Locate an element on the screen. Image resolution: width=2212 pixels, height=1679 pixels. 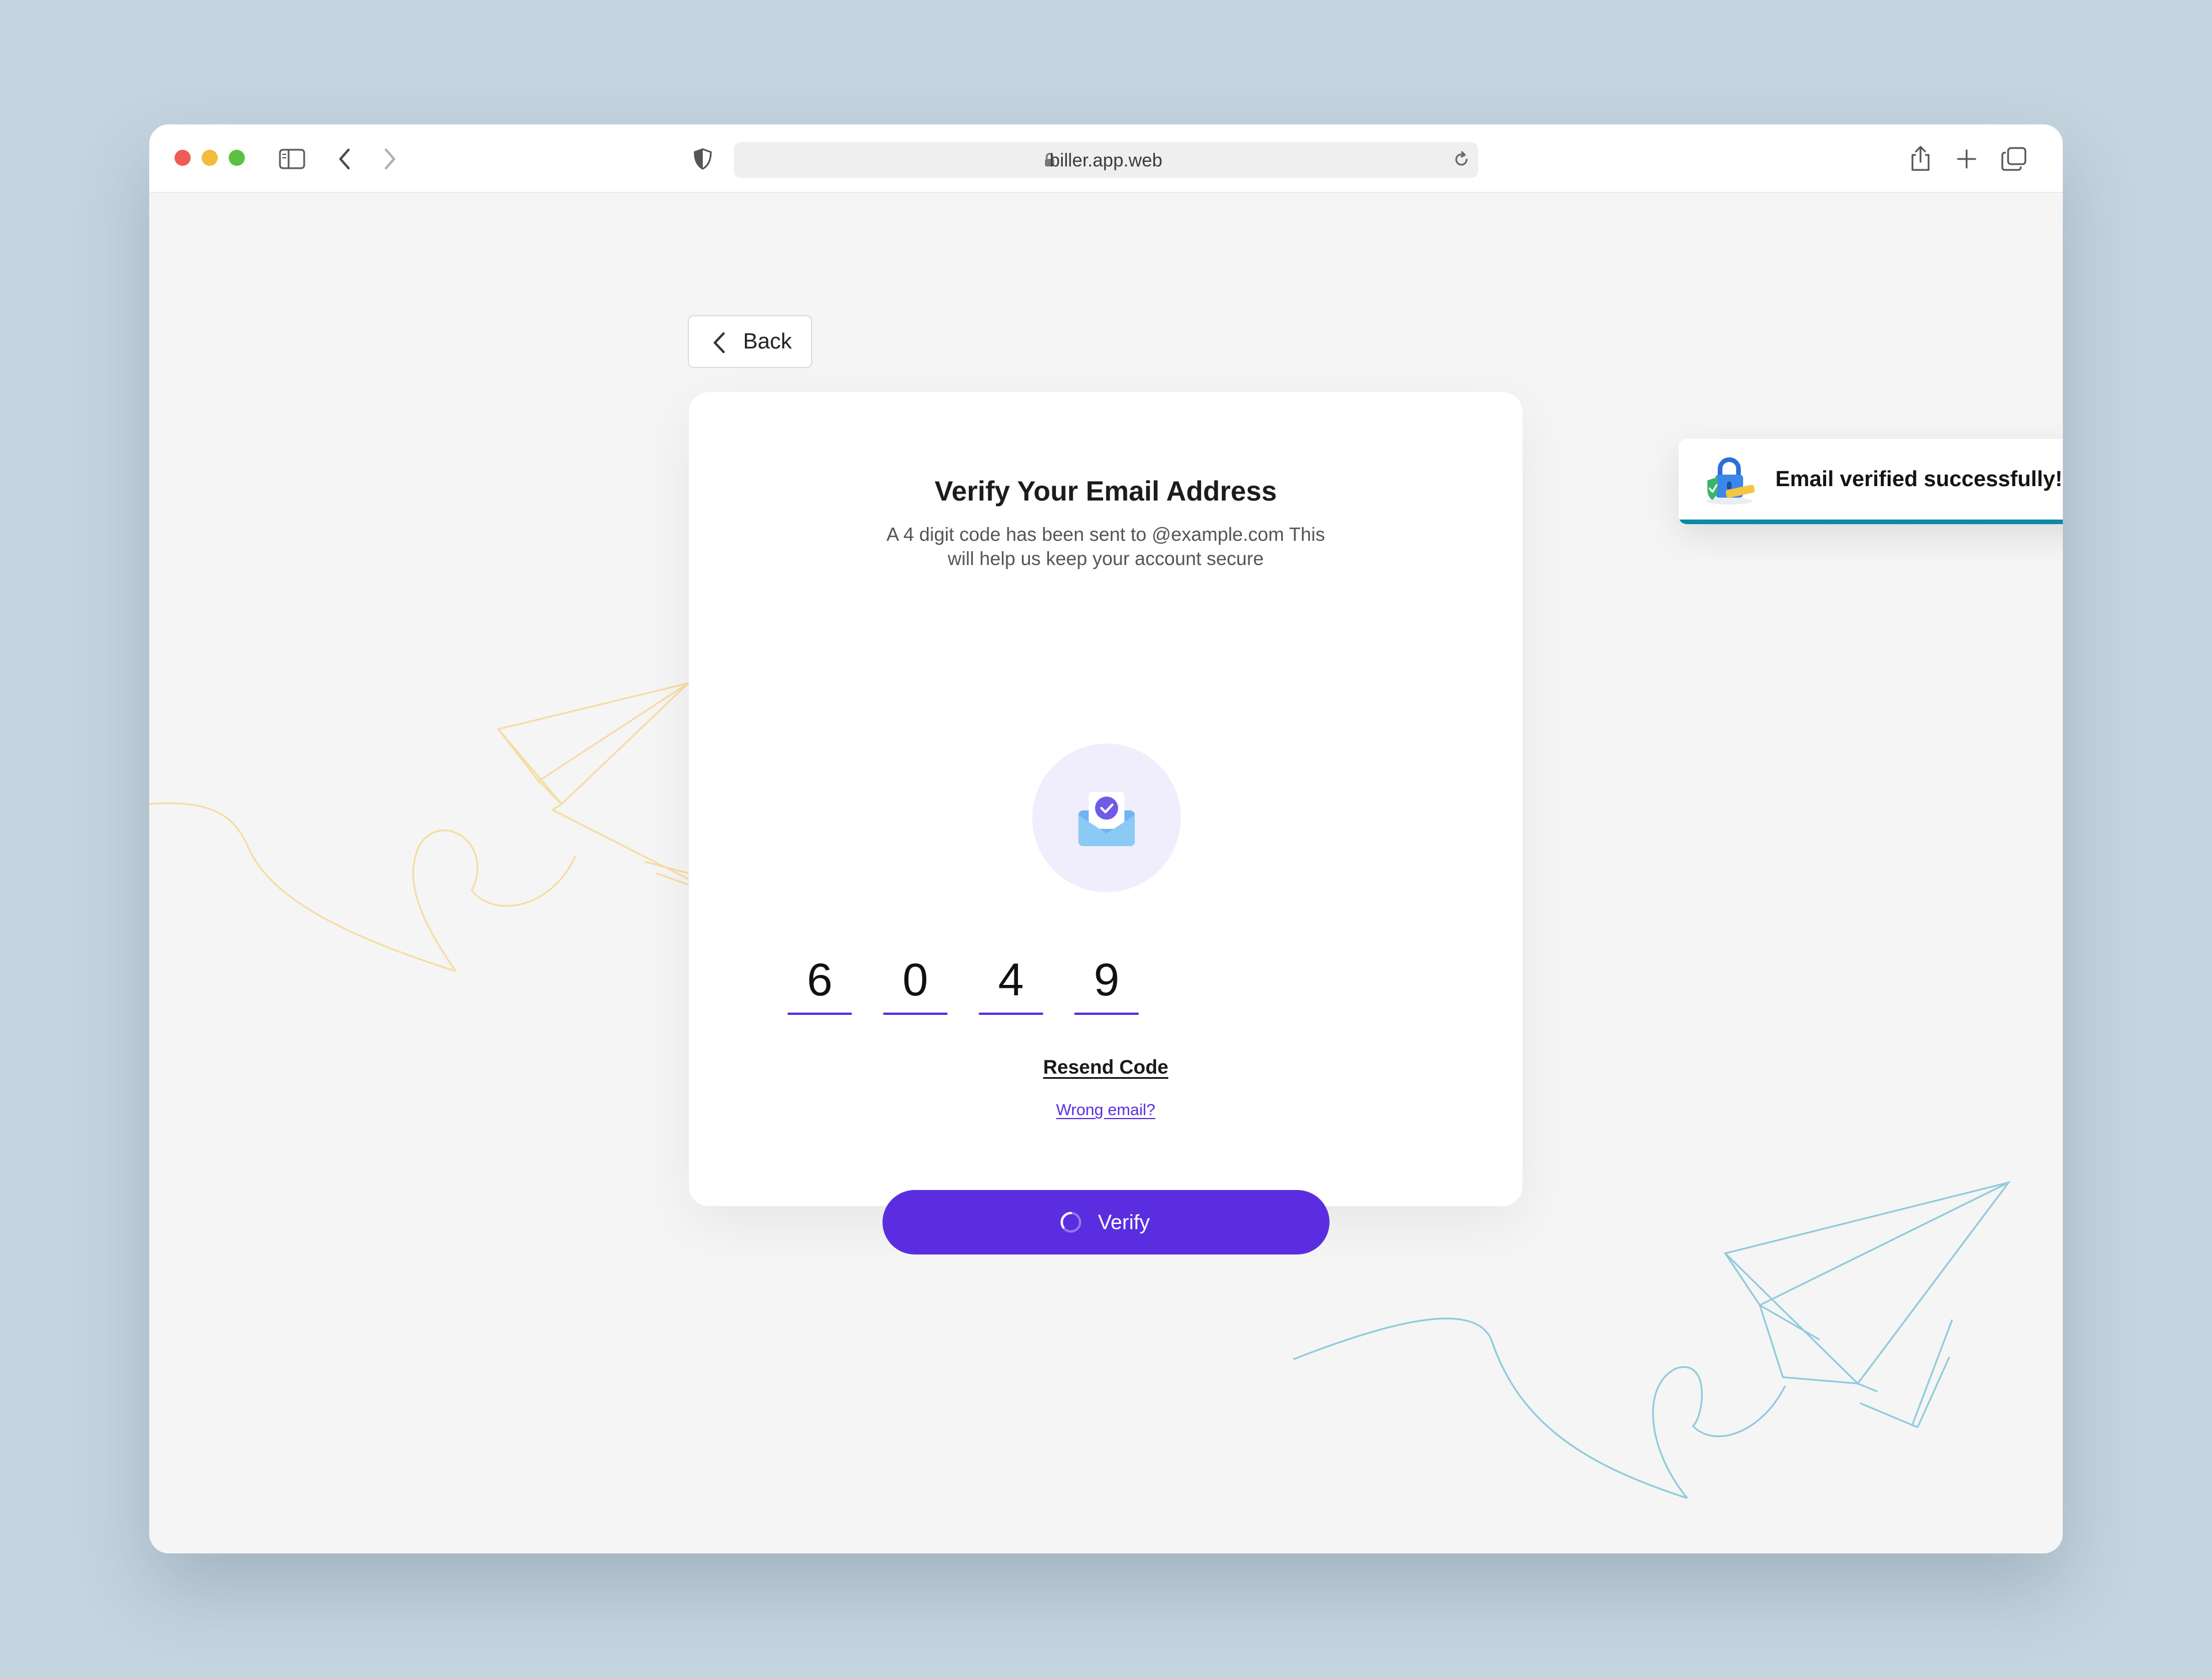
verify-label: Verify is located at coordinates (1124, 1222).